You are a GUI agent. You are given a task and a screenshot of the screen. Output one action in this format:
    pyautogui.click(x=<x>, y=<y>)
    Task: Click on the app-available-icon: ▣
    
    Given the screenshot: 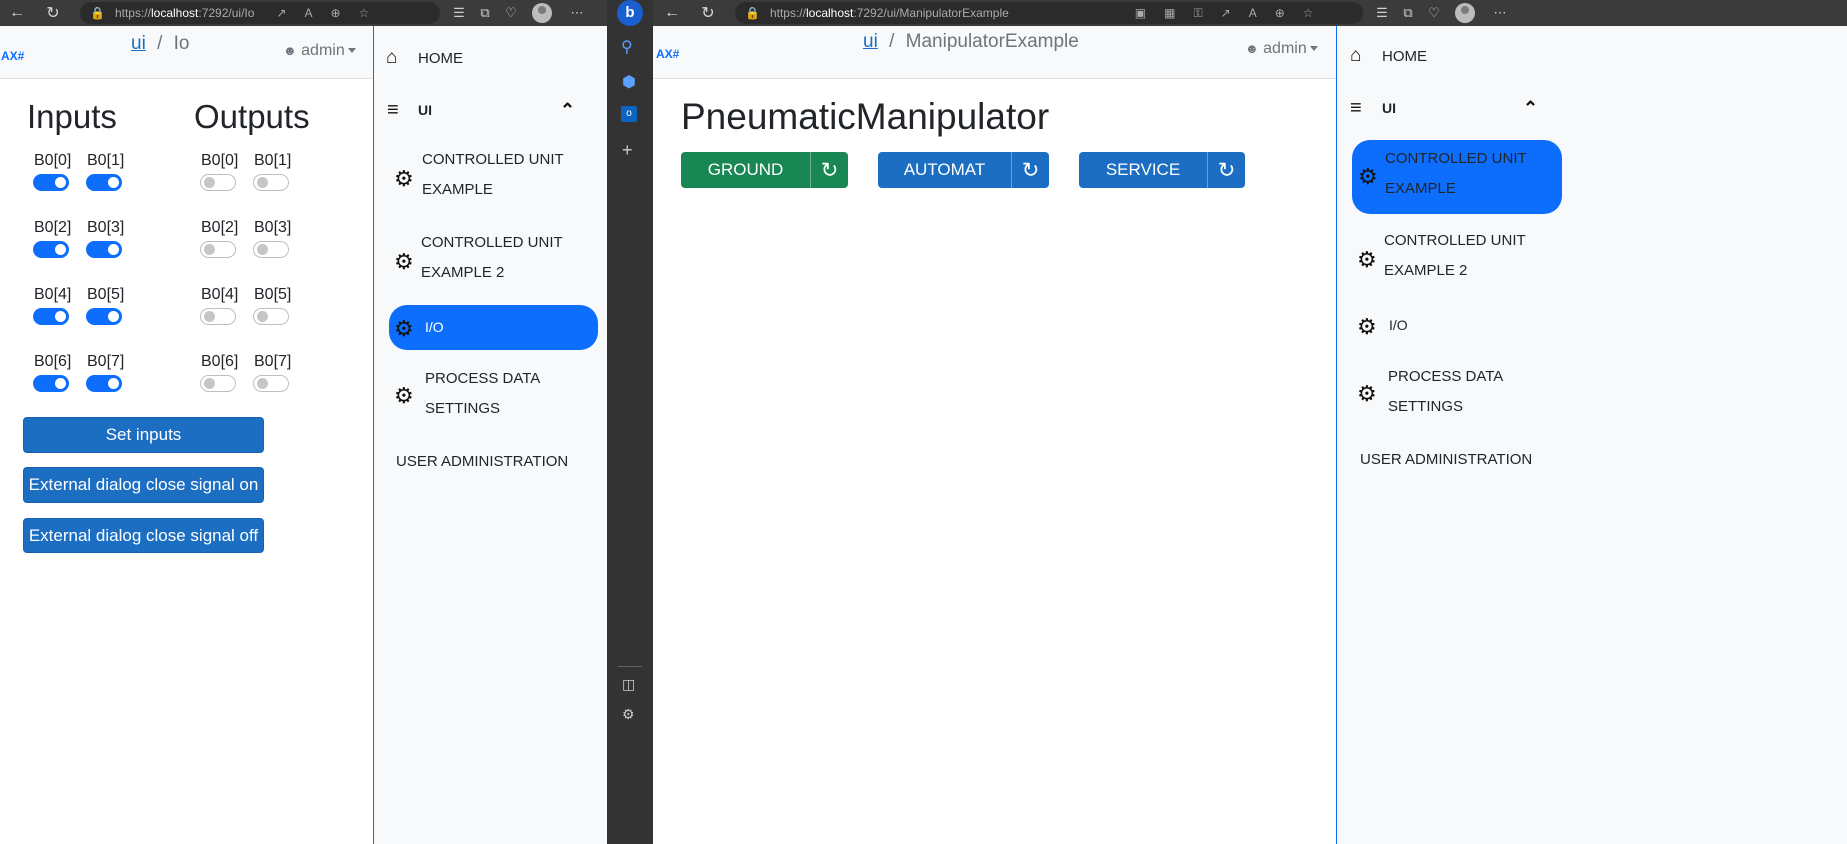 What is the action you would take?
    pyautogui.click(x=1140, y=13)
    